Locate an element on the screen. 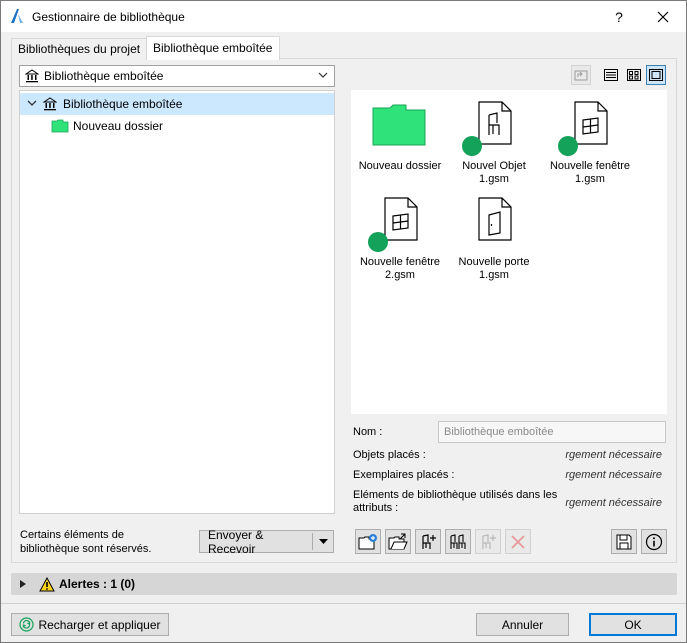 Image resolution: width=687 pixels, height=643 pixels. info-button is located at coordinates (654, 541).